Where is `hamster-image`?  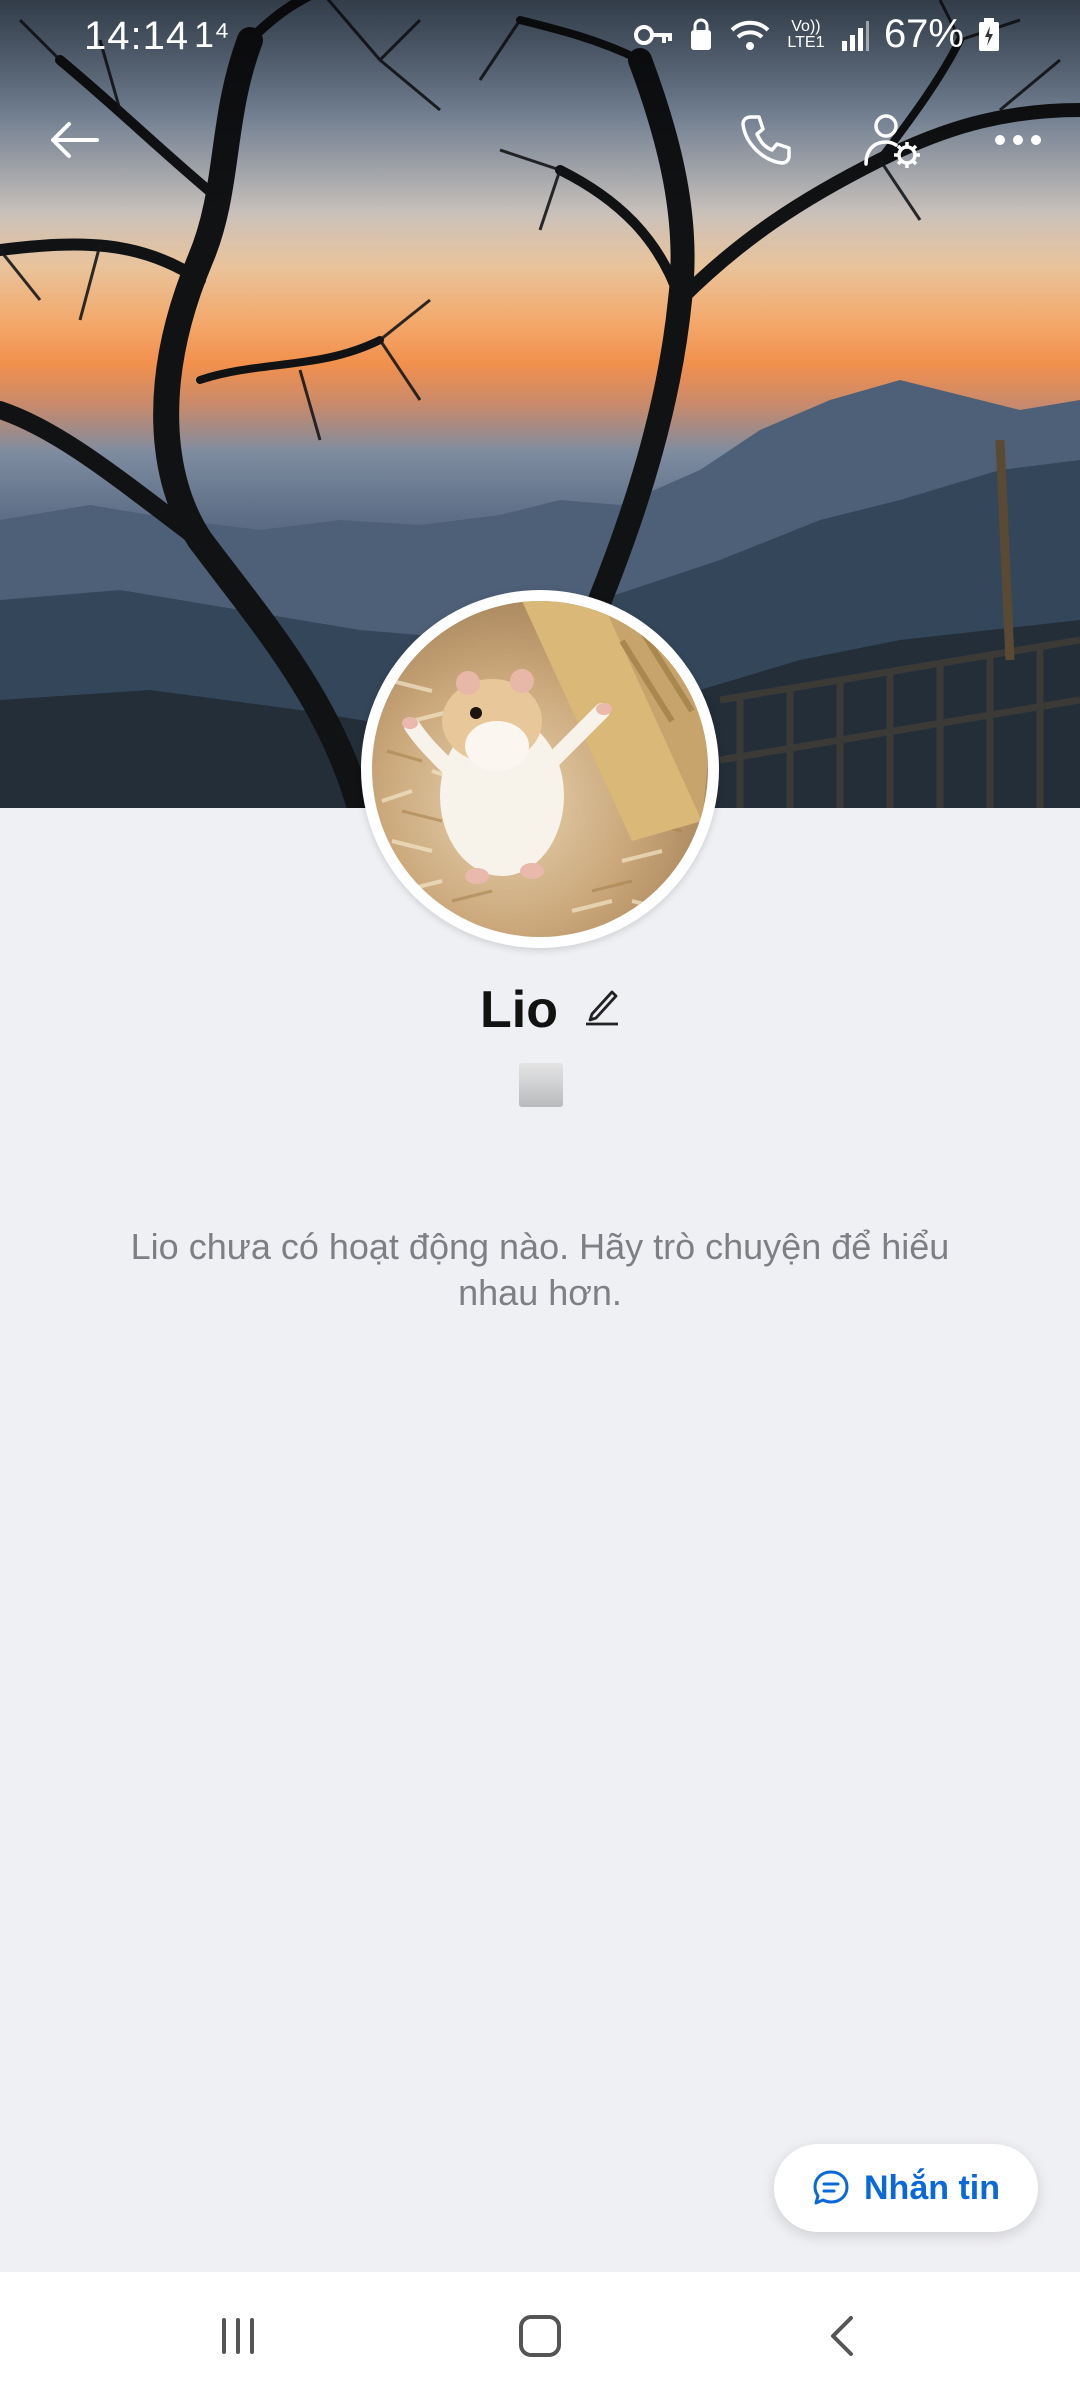 hamster-image is located at coordinates (544, 757).